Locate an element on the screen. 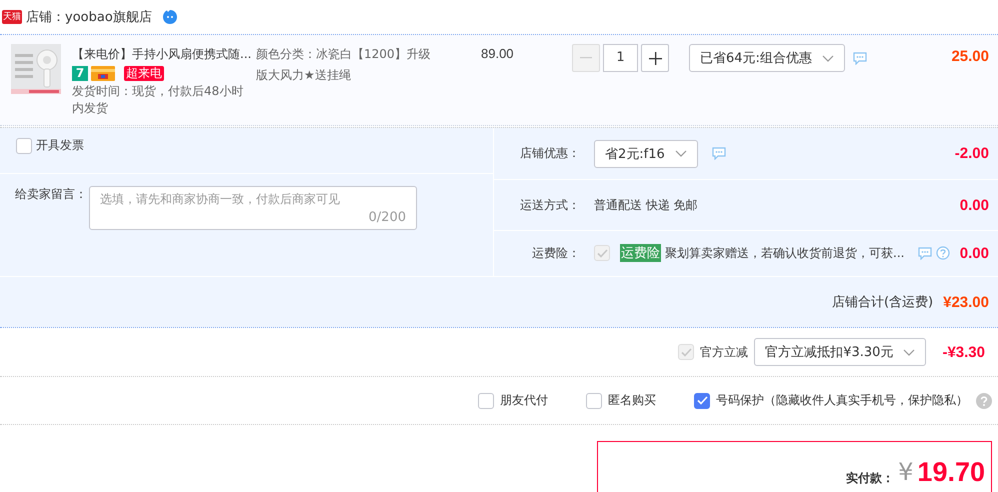 The height and width of the screenshot is (492, 998). payment-total: 19.70 is located at coordinates (951, 472).